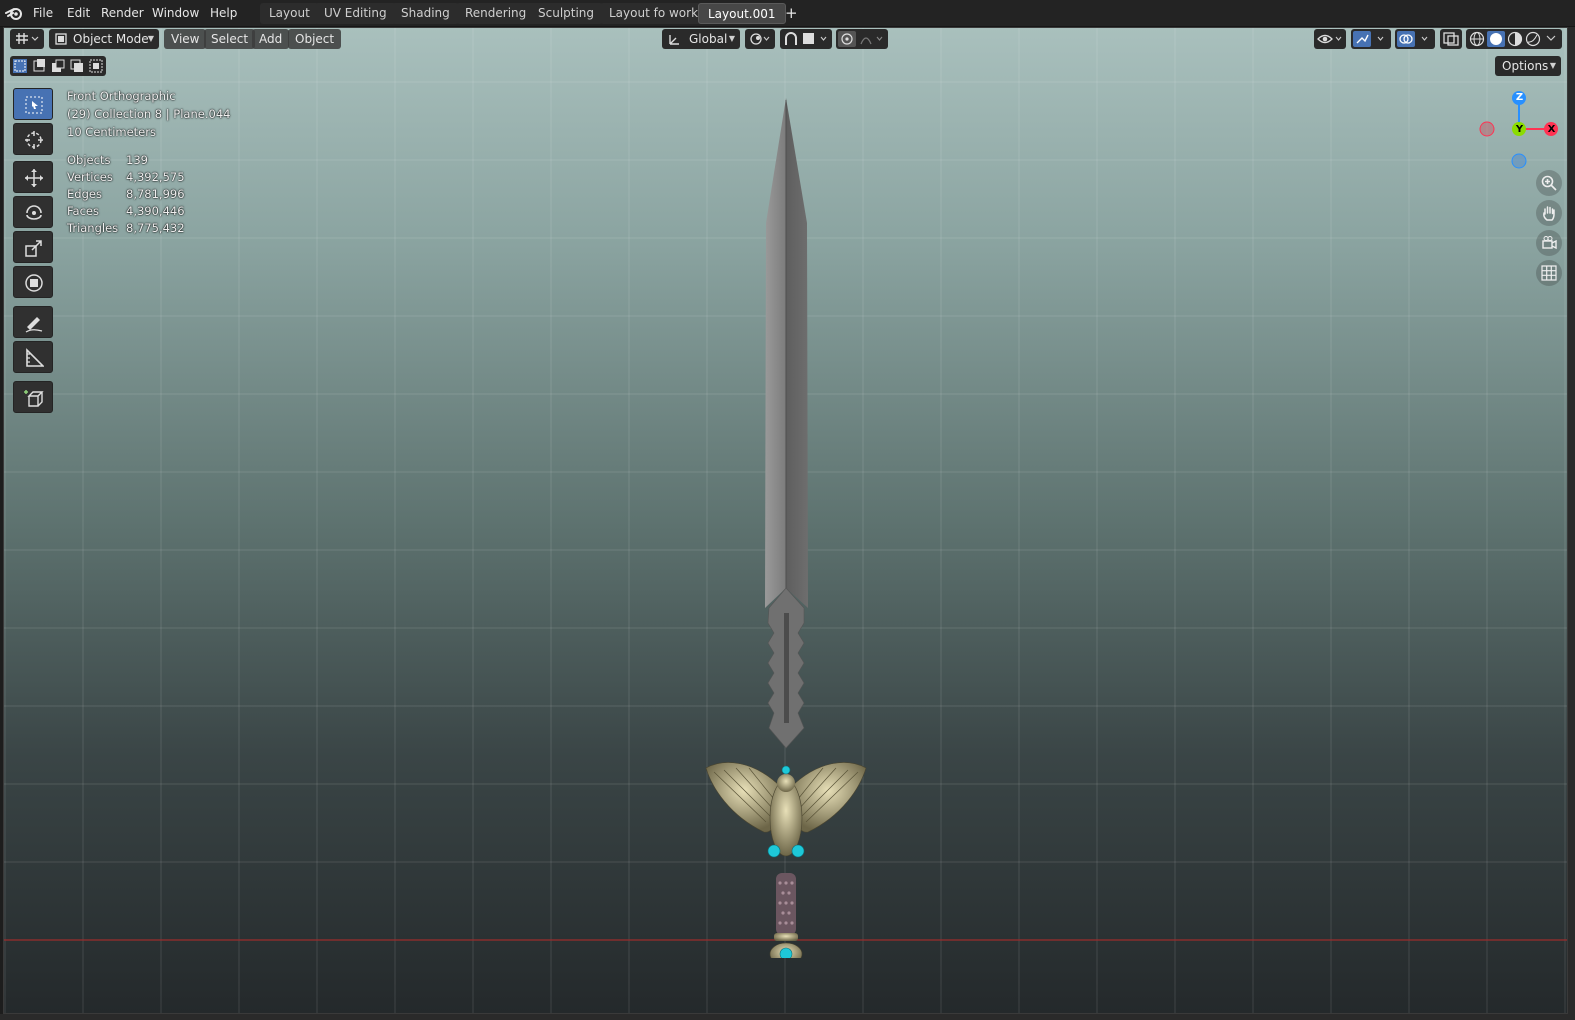 The image size is (1575, 1020). Describe the element at coordinates (89, 160) in the screenshot. I see `stat-label: Objects` at that location.